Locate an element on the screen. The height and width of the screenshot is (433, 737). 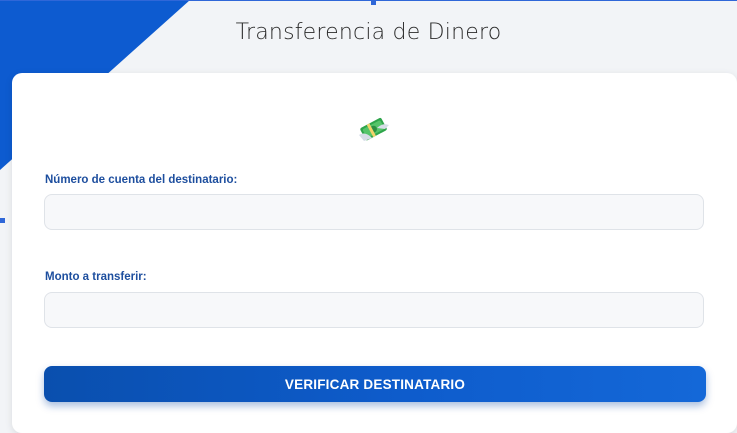
page-title: Transferencia de Dinero is located at coordinates (368, 32).